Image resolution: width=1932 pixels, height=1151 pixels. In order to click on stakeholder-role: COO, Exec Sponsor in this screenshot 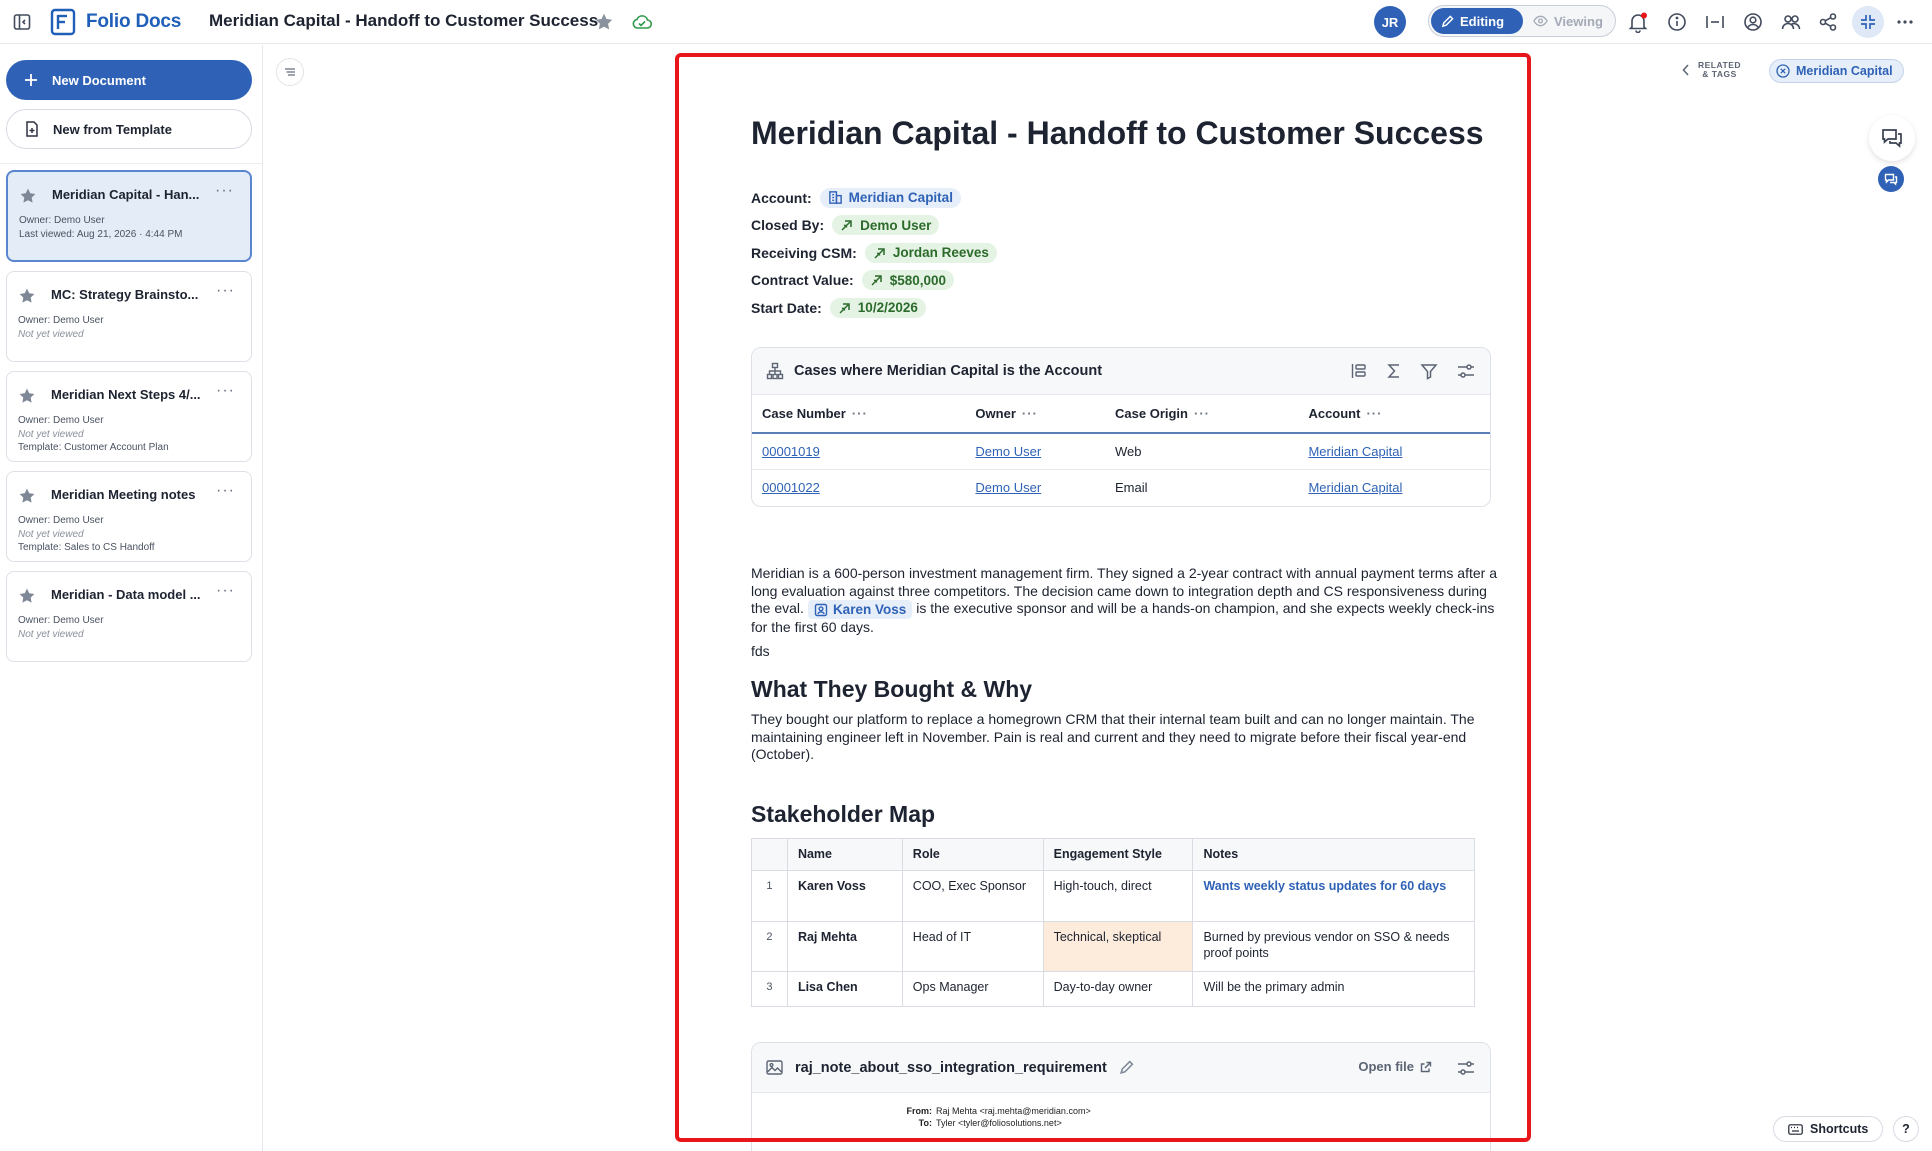, I will do `click(972, 896)`.